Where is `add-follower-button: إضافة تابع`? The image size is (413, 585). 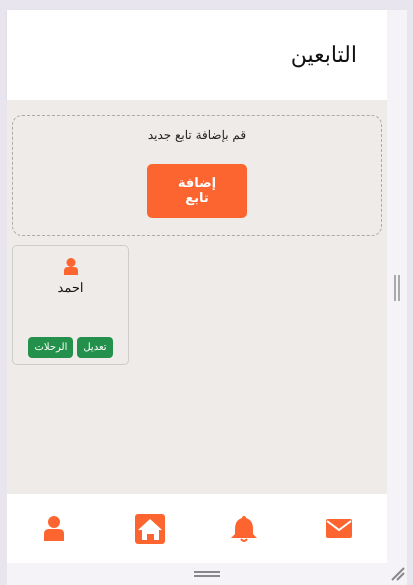 add-follower-button: إضافة تابع is located at coordinates (197, 191).